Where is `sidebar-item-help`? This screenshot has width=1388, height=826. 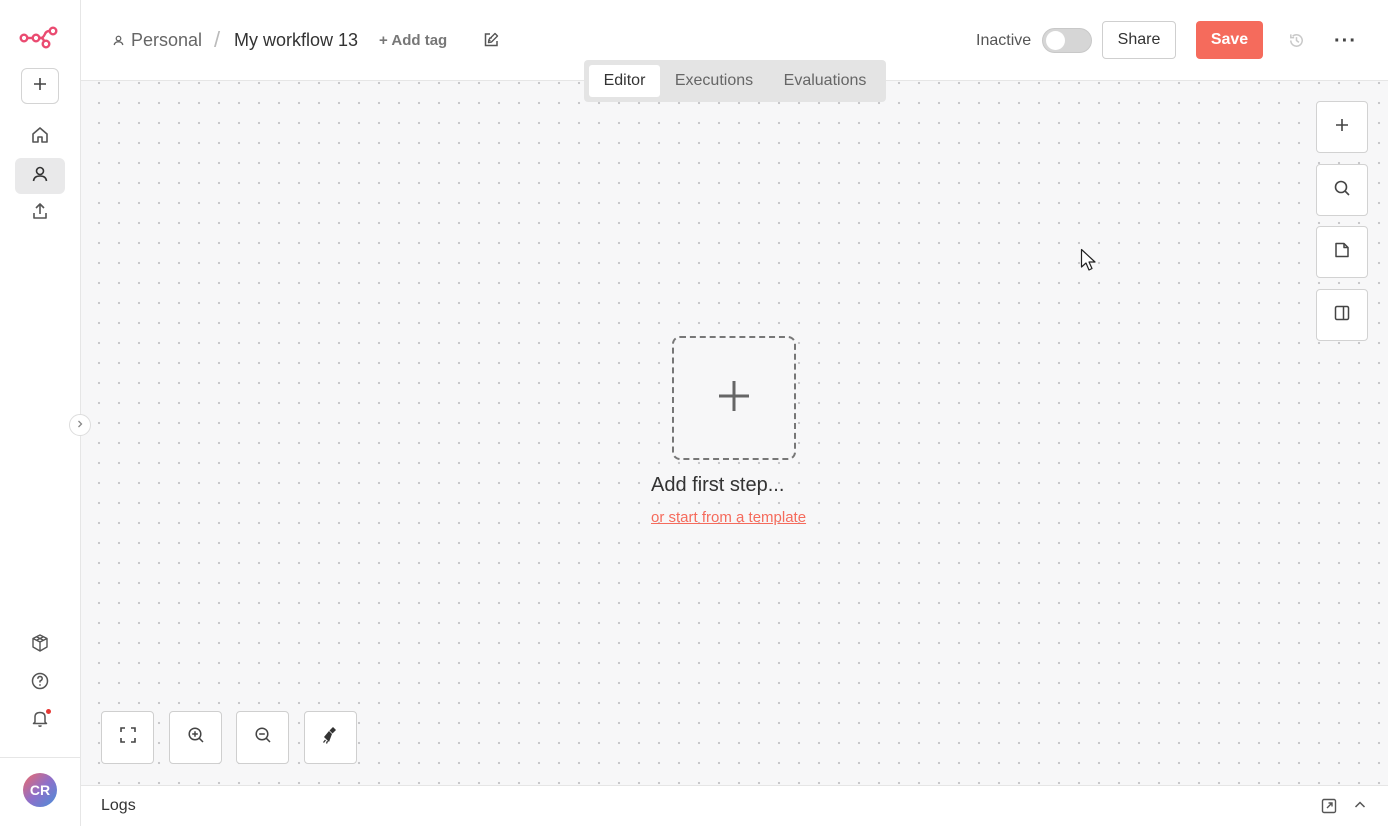
sidebar-item-help is located at coordinates (40, 683).